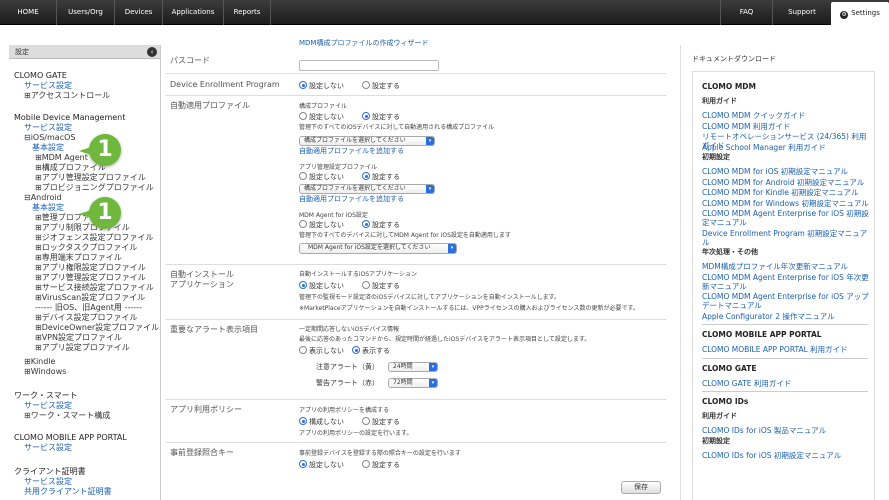 The width and height of the screenshot is (889, 500). Describe the element at coordinates (90, 268) in the screenshot. I see `sidebar-item: ⊞アプリ権限設定プロファイル` at that location.